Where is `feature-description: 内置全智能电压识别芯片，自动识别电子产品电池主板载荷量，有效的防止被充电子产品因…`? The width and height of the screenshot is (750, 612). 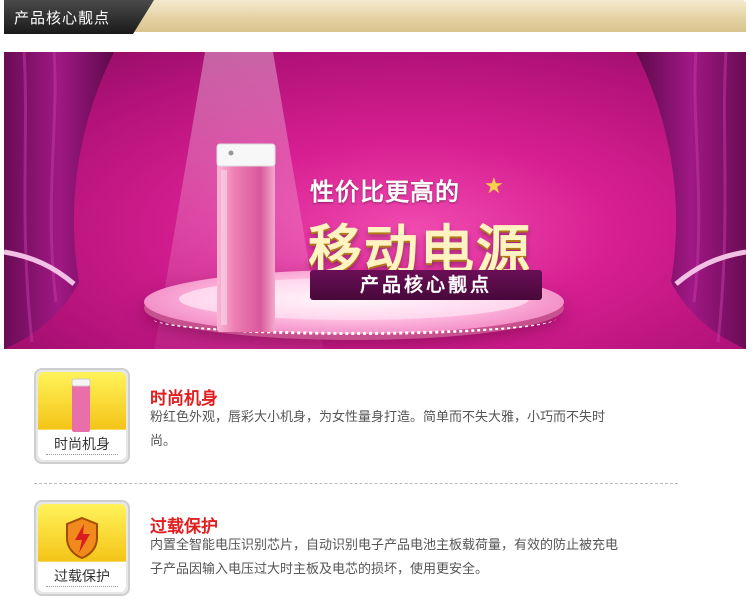
feature-description: 内置全智能电压识别芯片，自动识别电子产品电池主板载荷量，有效的防止被充电子产品因… is located at coordinates (384, 557).